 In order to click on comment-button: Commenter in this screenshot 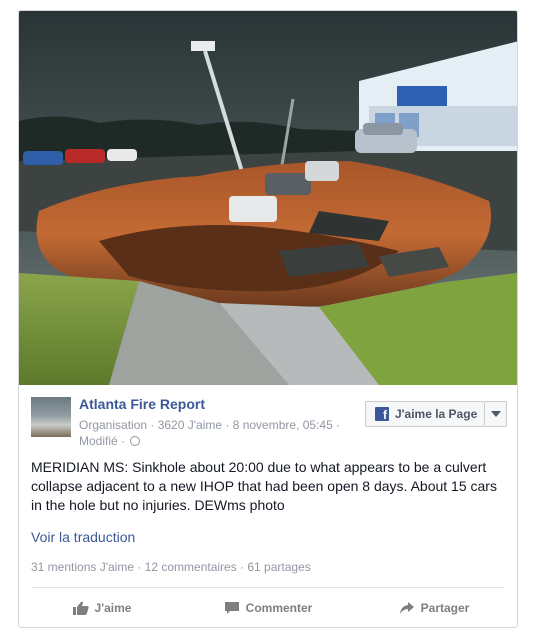, I will do `click(268, 607)`.